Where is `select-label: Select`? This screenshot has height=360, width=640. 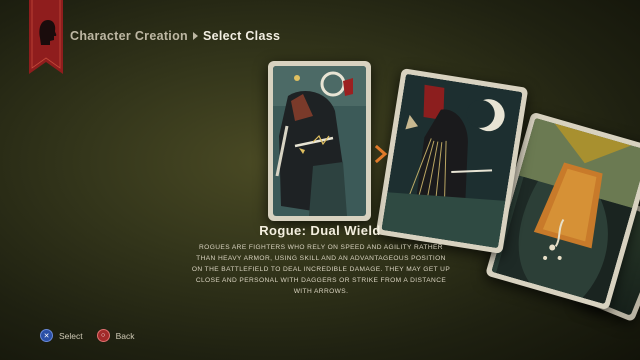
select-label: Select is located at coordinates (71, 336).